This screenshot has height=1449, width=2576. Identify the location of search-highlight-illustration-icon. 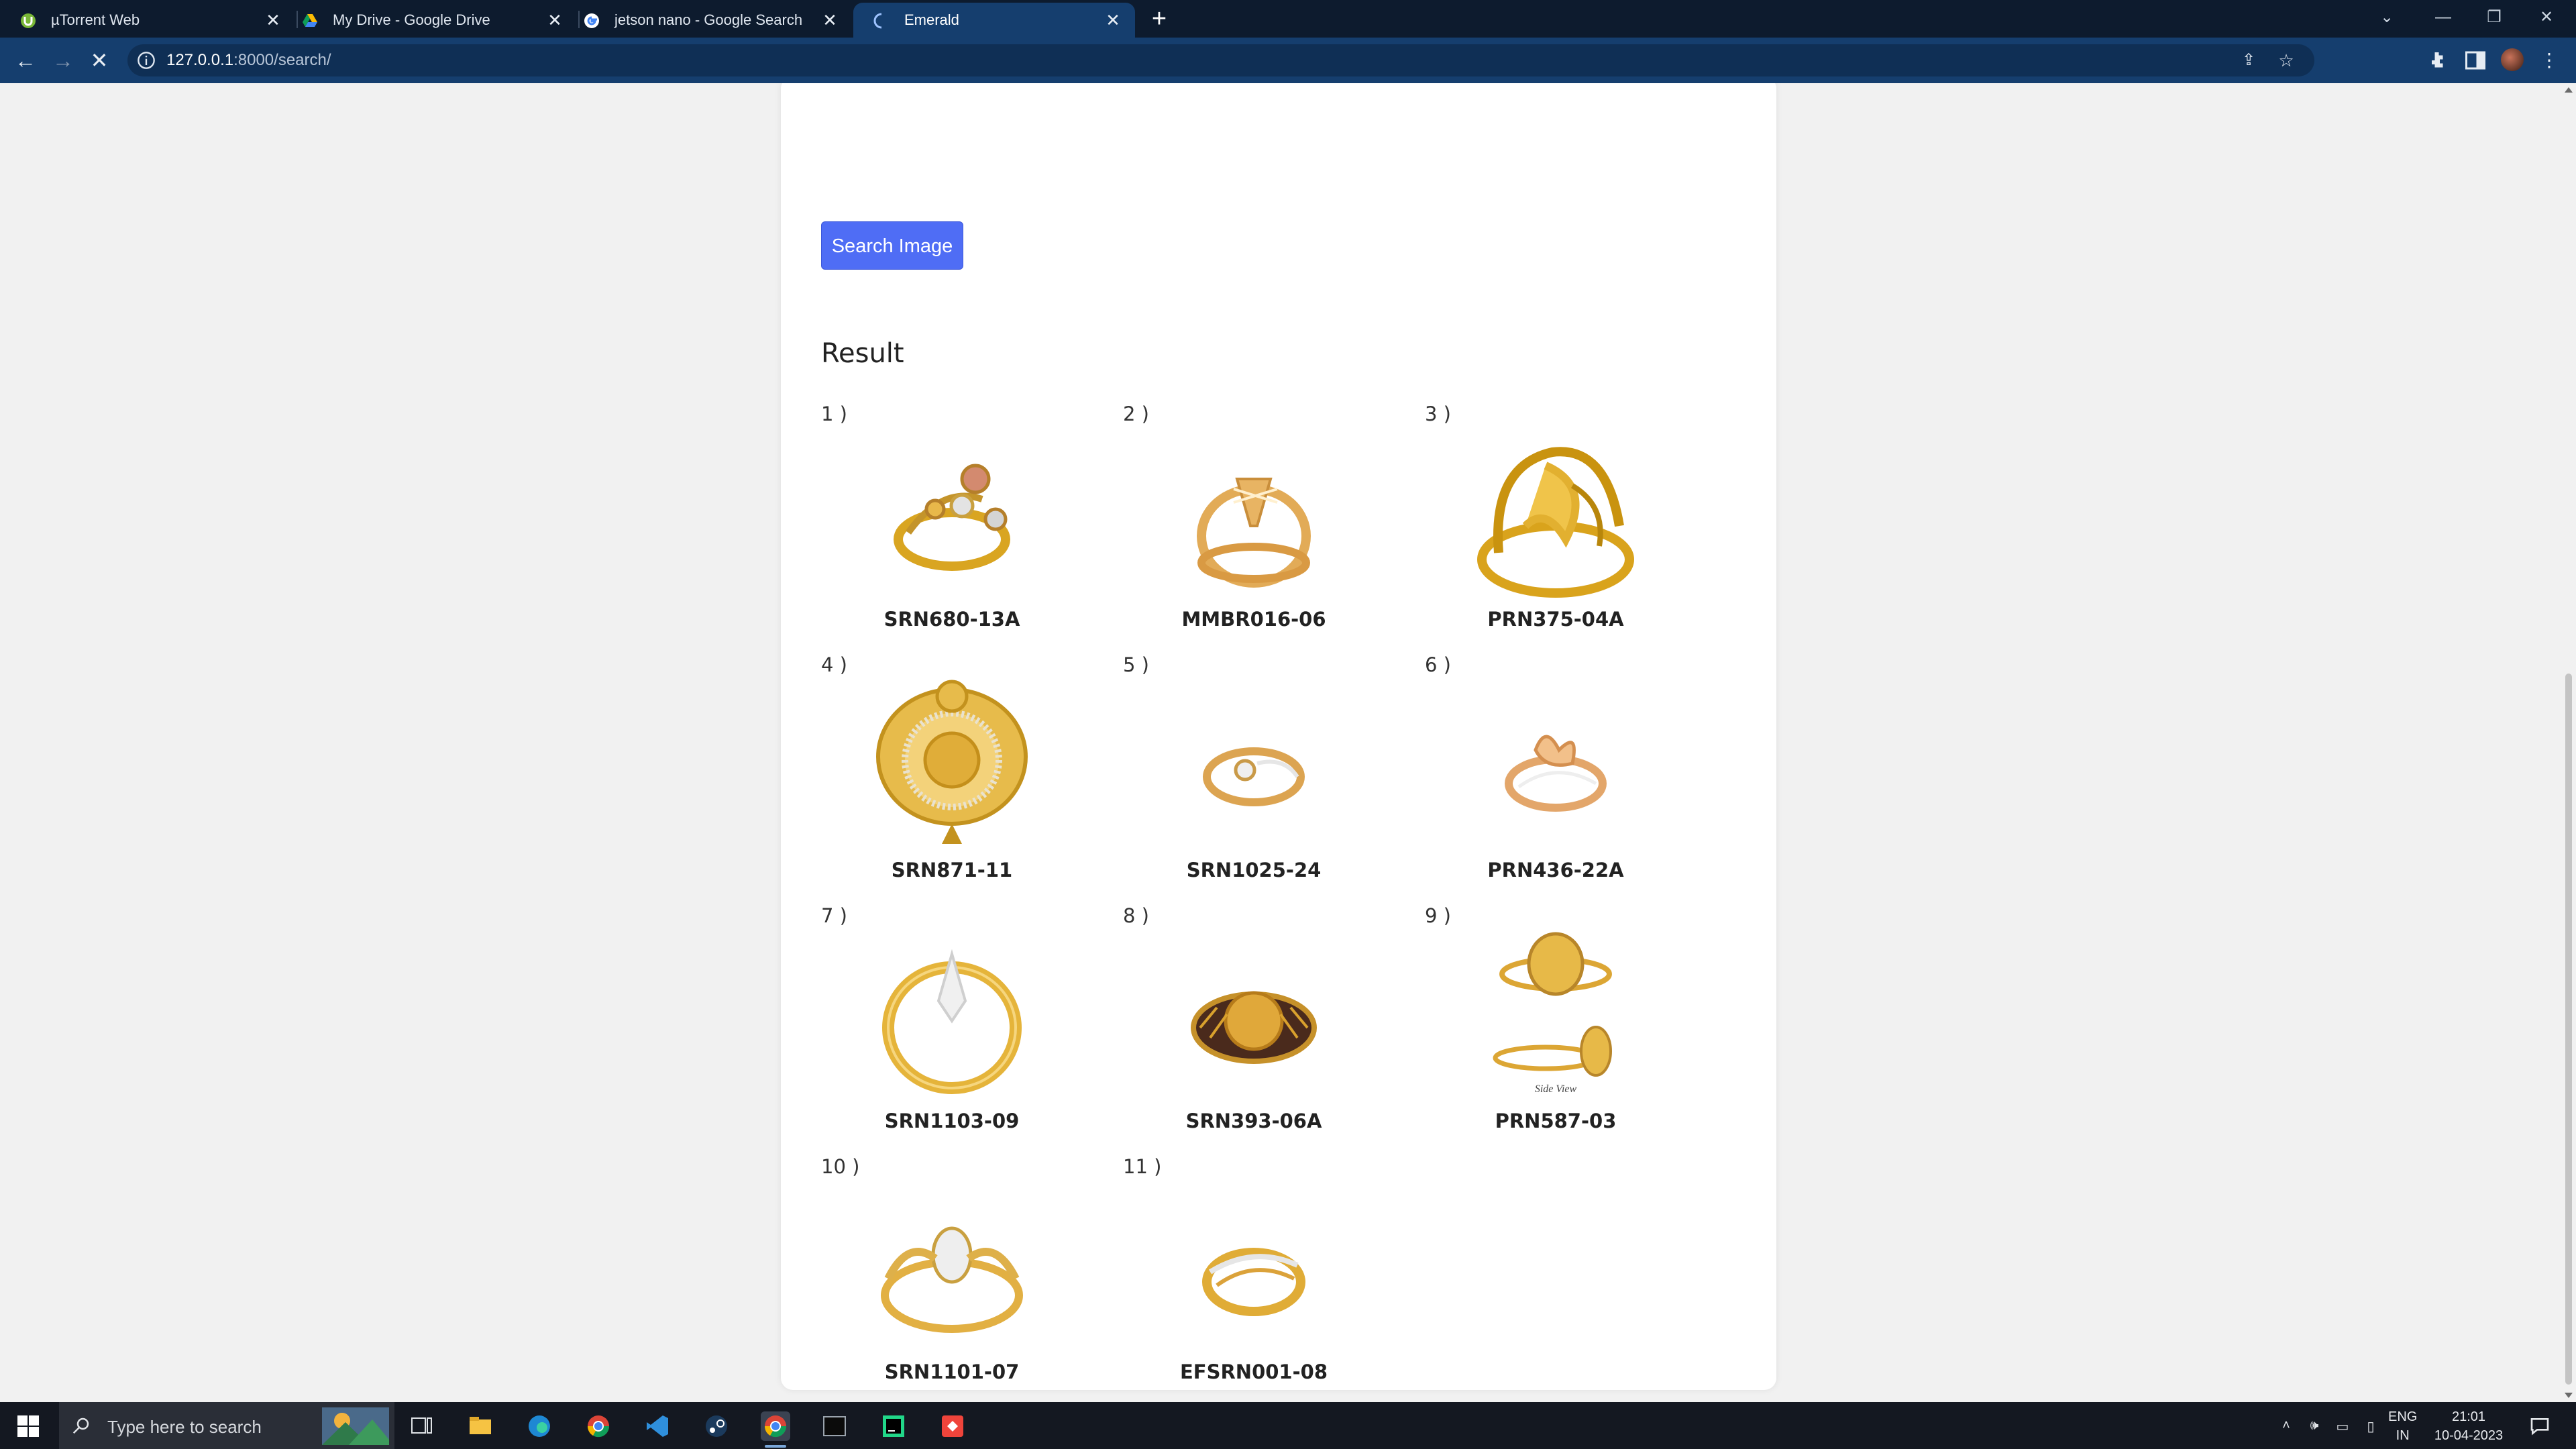
(355, 1426).